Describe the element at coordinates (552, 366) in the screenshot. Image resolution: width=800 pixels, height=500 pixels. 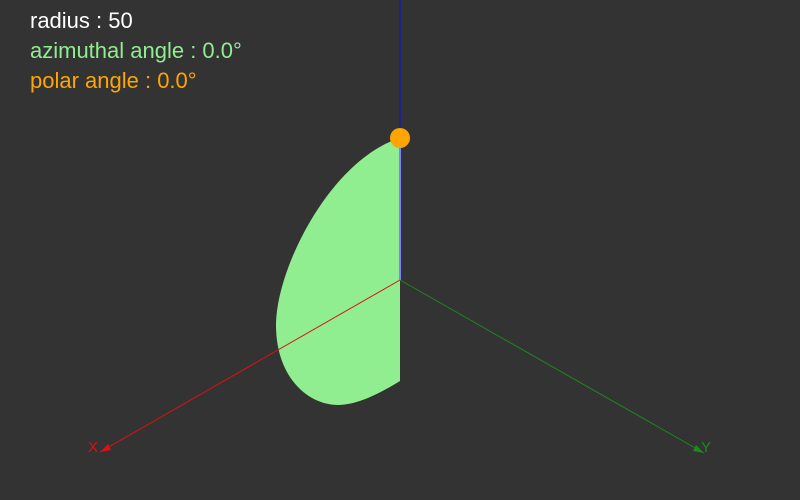
I see `y-axis-line` at that location.